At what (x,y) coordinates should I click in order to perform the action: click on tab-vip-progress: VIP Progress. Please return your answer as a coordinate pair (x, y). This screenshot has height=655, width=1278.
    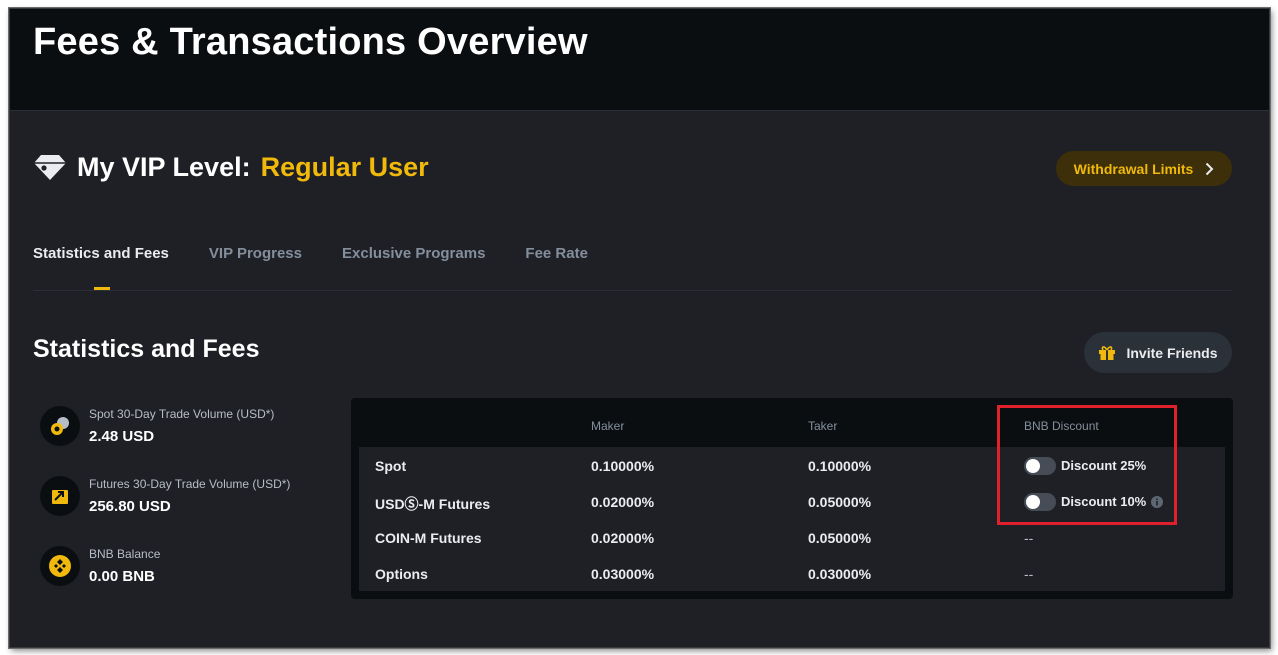
    Looking at the image, I should click on (255, 253).